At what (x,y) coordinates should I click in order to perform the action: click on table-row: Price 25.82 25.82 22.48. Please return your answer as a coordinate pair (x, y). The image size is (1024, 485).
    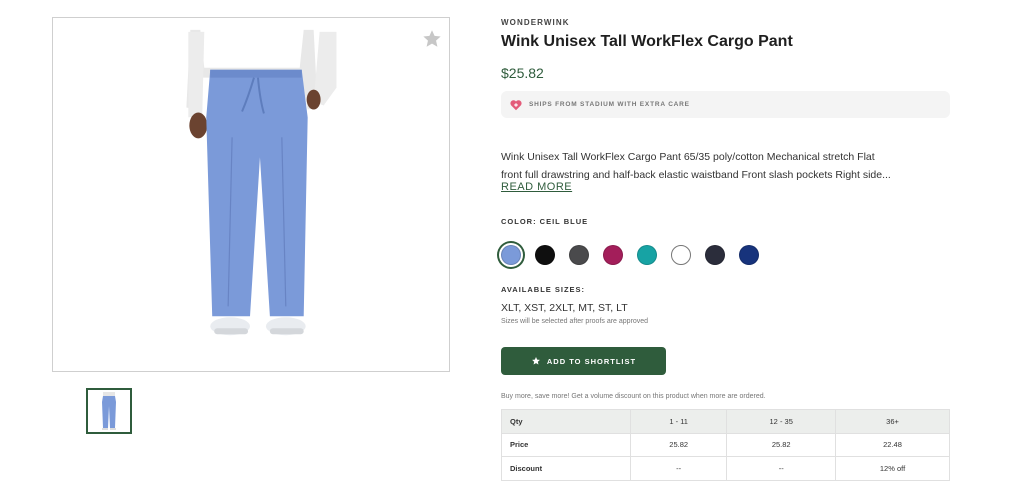
    Looking at the image, I should click on (725, 444).